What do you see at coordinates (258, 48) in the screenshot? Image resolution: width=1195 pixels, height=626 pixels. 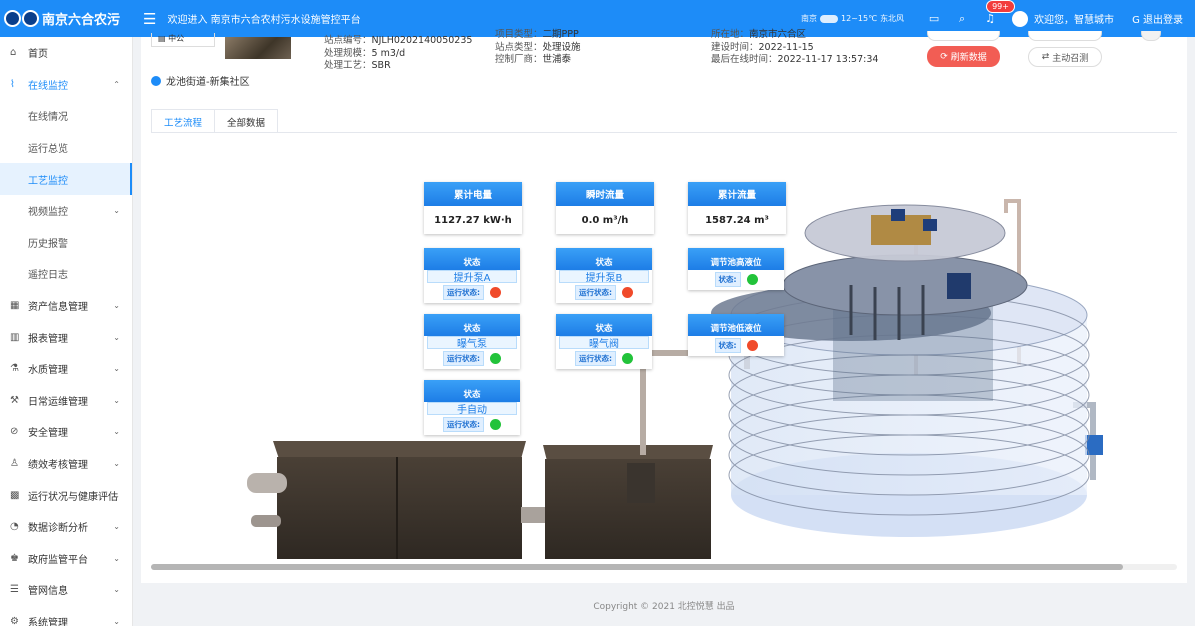 I see `site-photo` at bounding box center [258, 48].